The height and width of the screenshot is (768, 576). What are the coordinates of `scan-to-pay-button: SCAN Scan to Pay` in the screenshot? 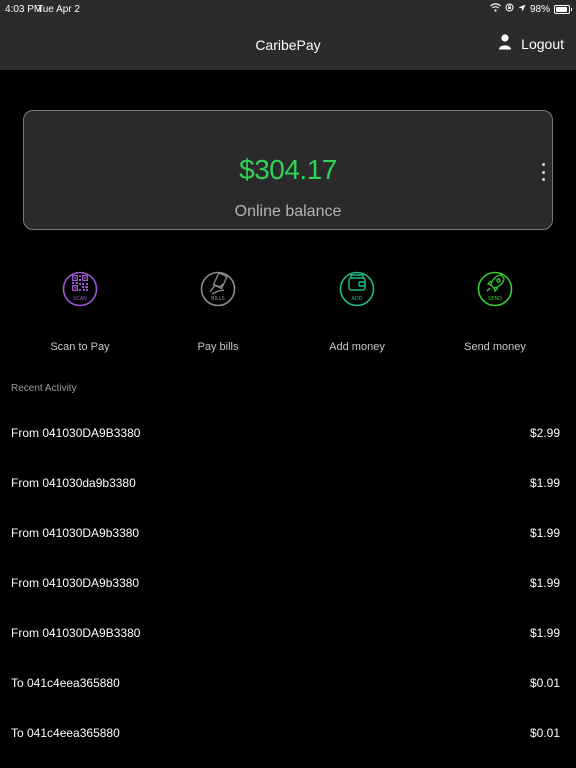 It's located at (80, 305).